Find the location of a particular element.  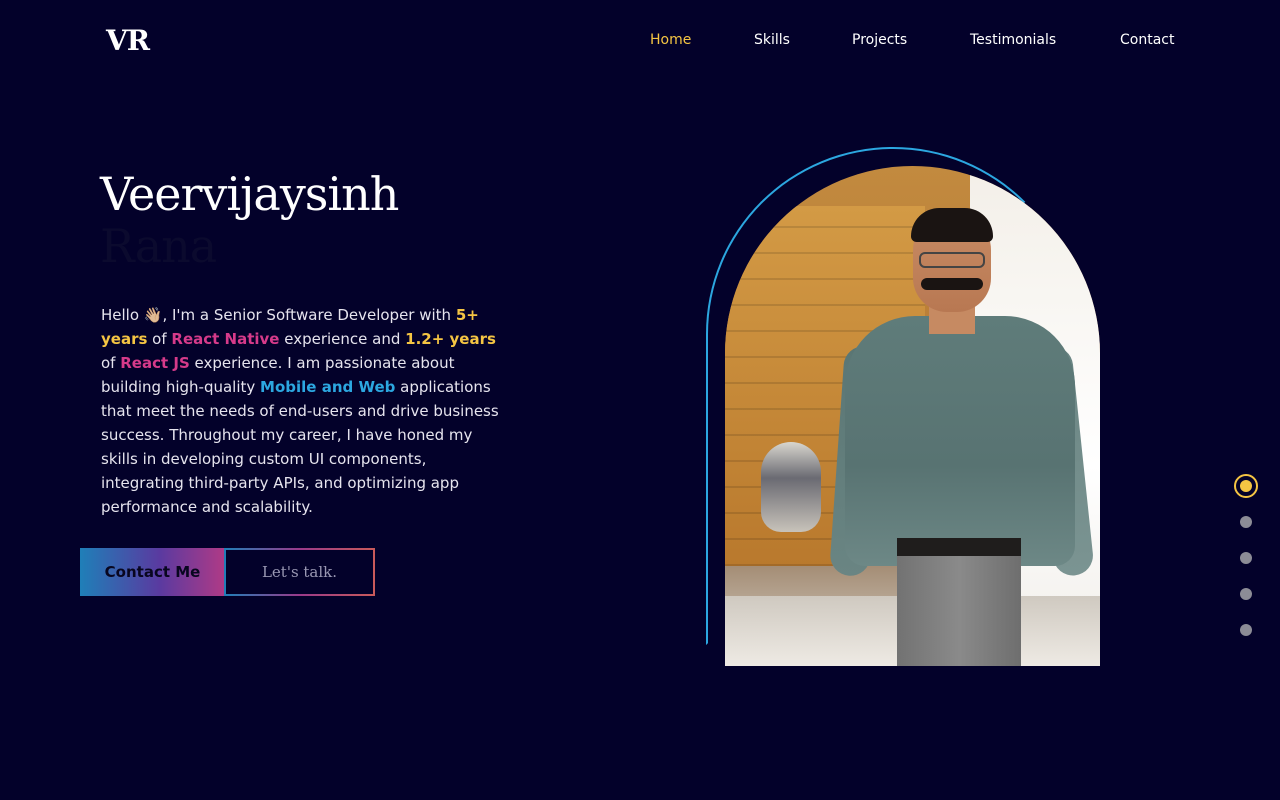

nav-item-testimonials: Testimonials is located at coordinates (1013, 40).